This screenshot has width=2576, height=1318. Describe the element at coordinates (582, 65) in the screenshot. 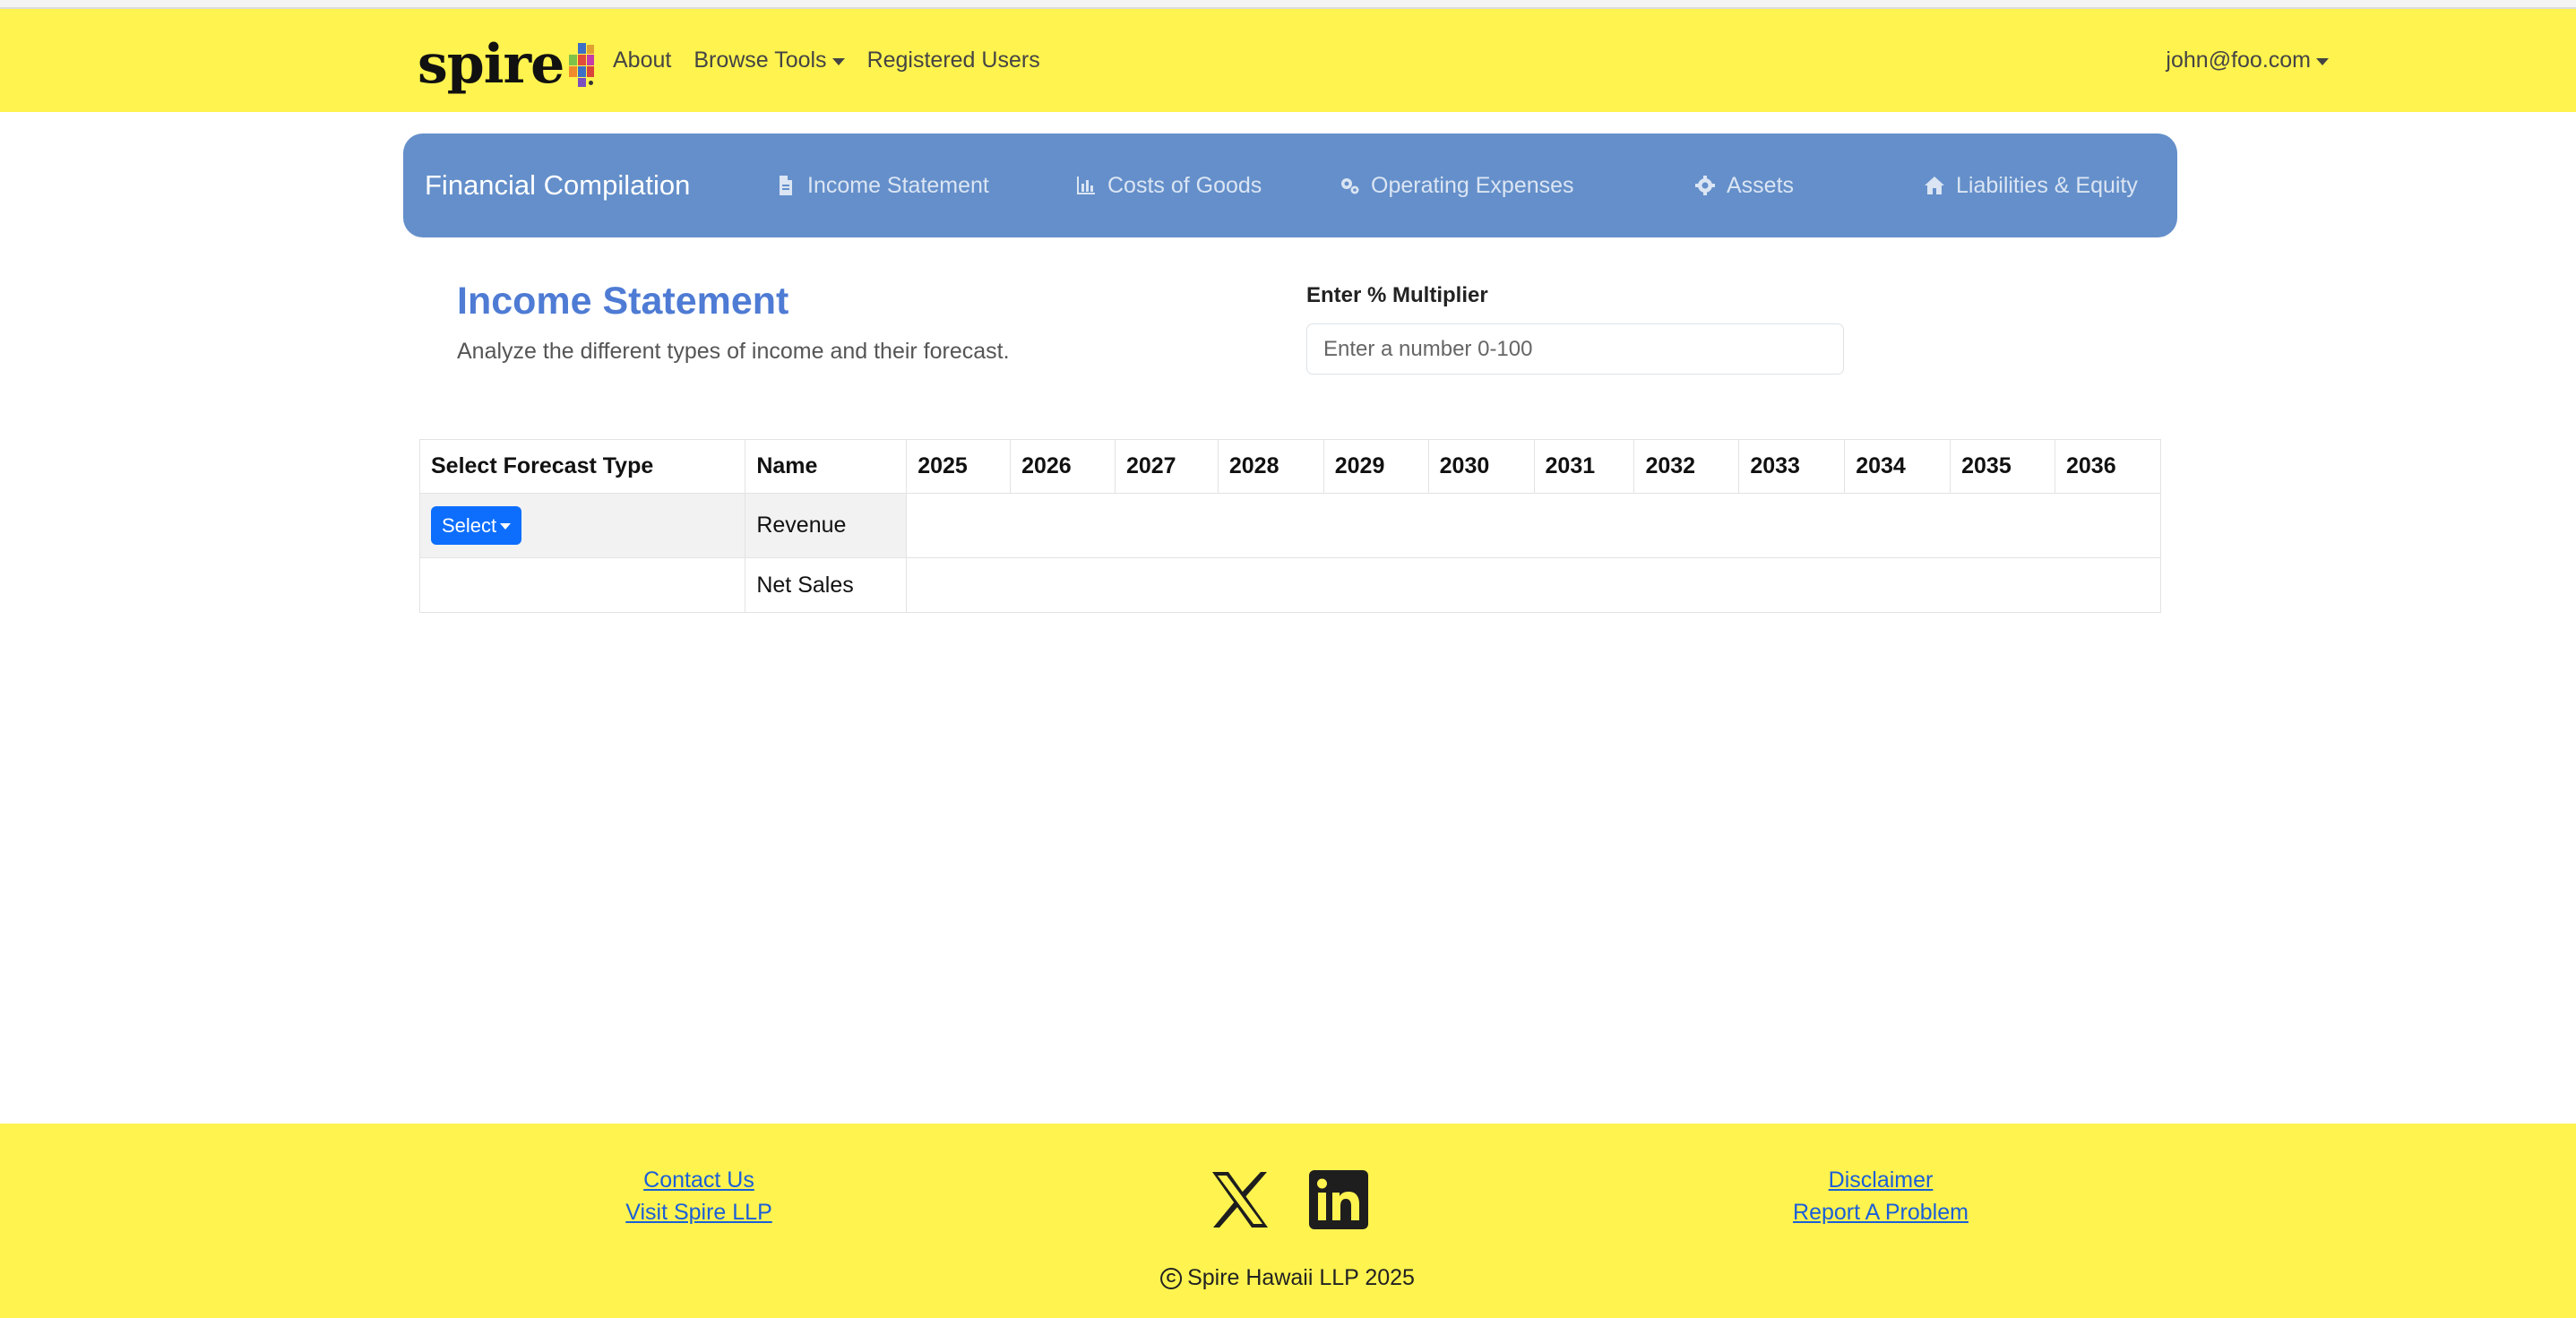

I see `brand-mark-icon` at that location.